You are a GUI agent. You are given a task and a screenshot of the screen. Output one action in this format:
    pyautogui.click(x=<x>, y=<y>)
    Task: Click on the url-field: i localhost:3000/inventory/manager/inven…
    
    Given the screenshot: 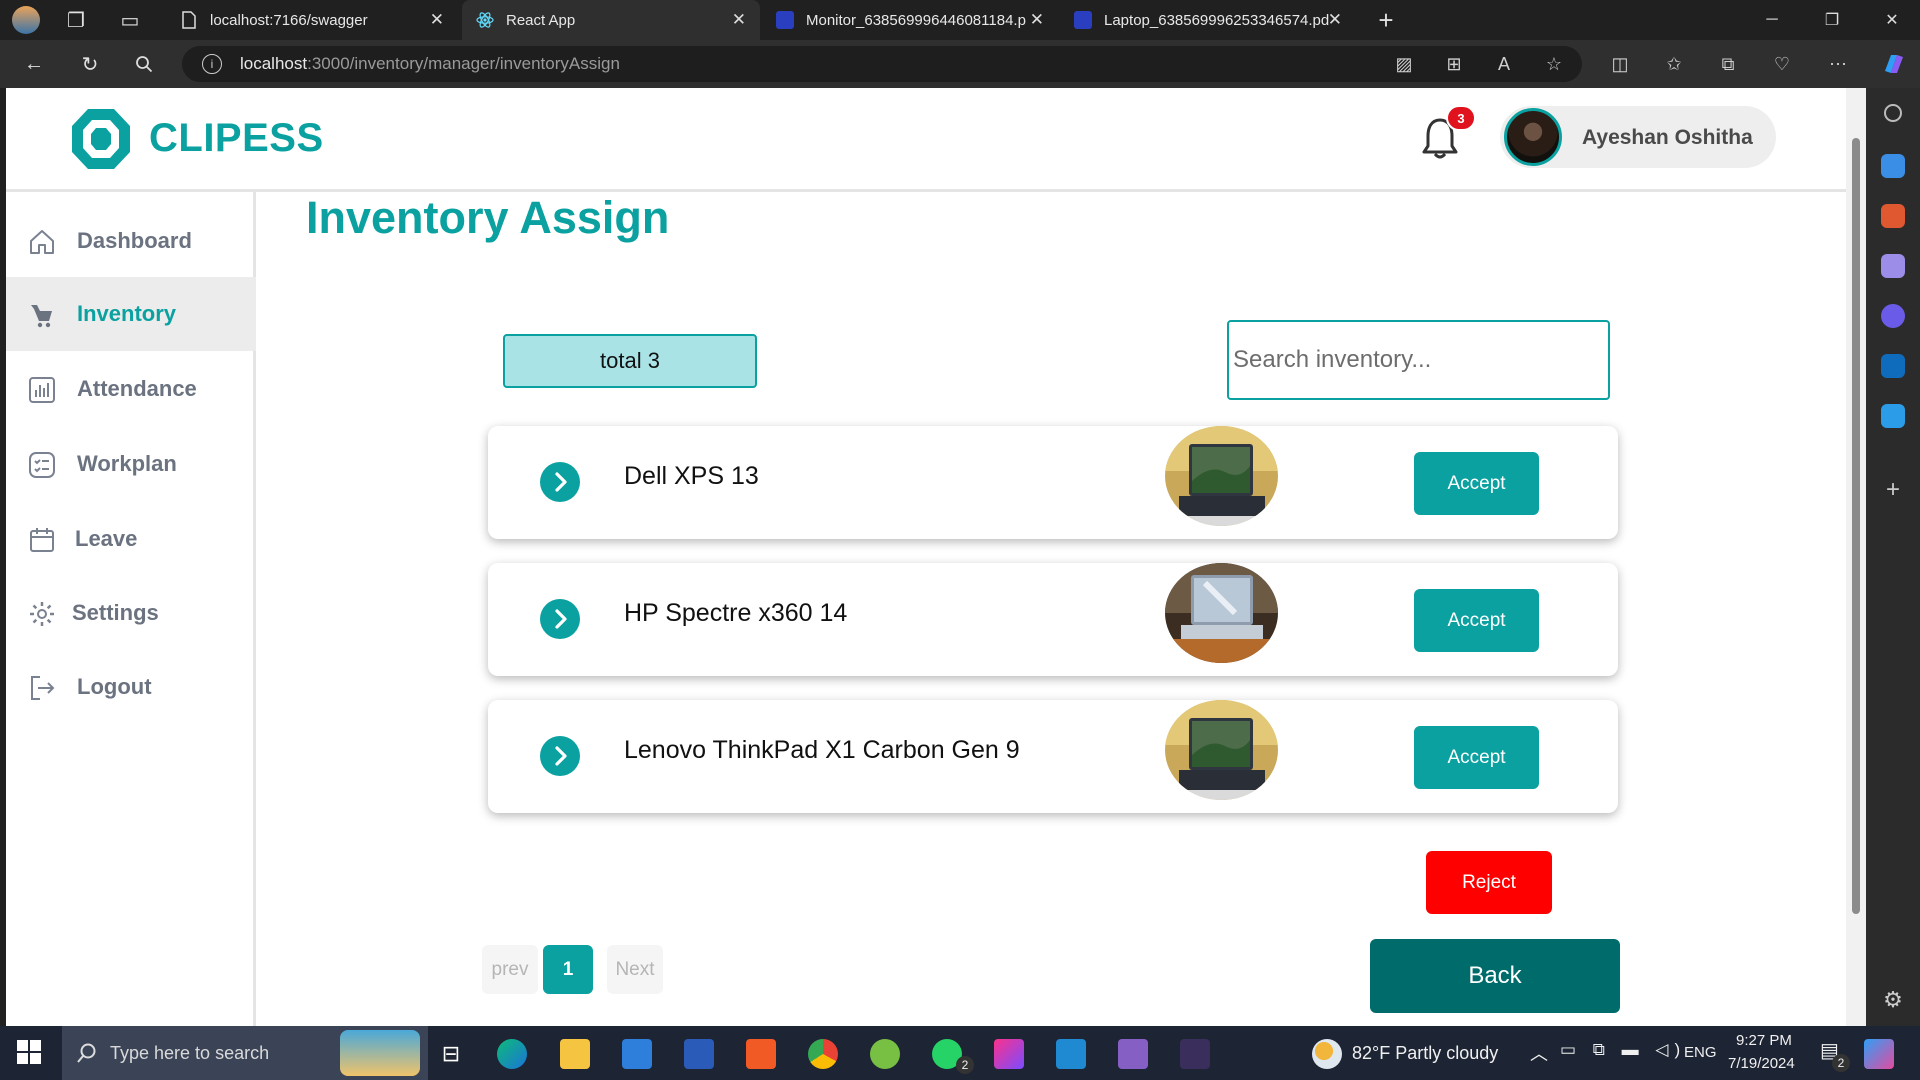 What is the action you would take?
    pyautogui.click(x=882, y=64)
    